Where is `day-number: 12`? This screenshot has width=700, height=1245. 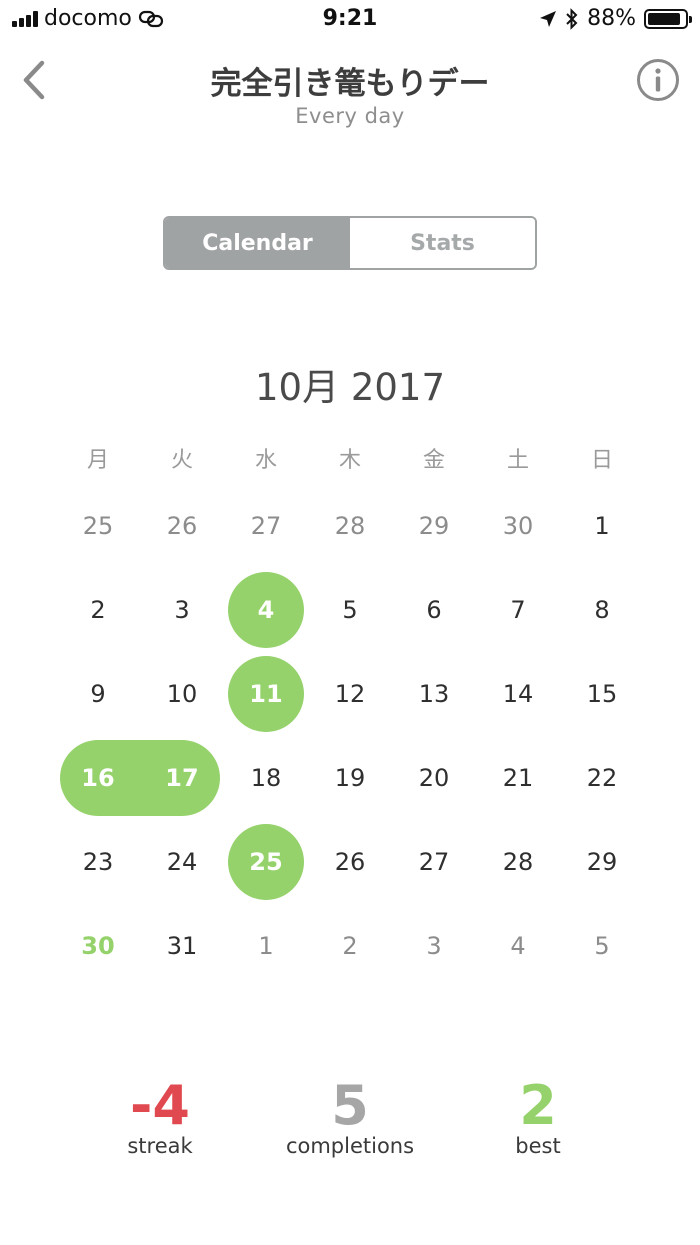 day-number: 12 is located at coordinates (350, 694).